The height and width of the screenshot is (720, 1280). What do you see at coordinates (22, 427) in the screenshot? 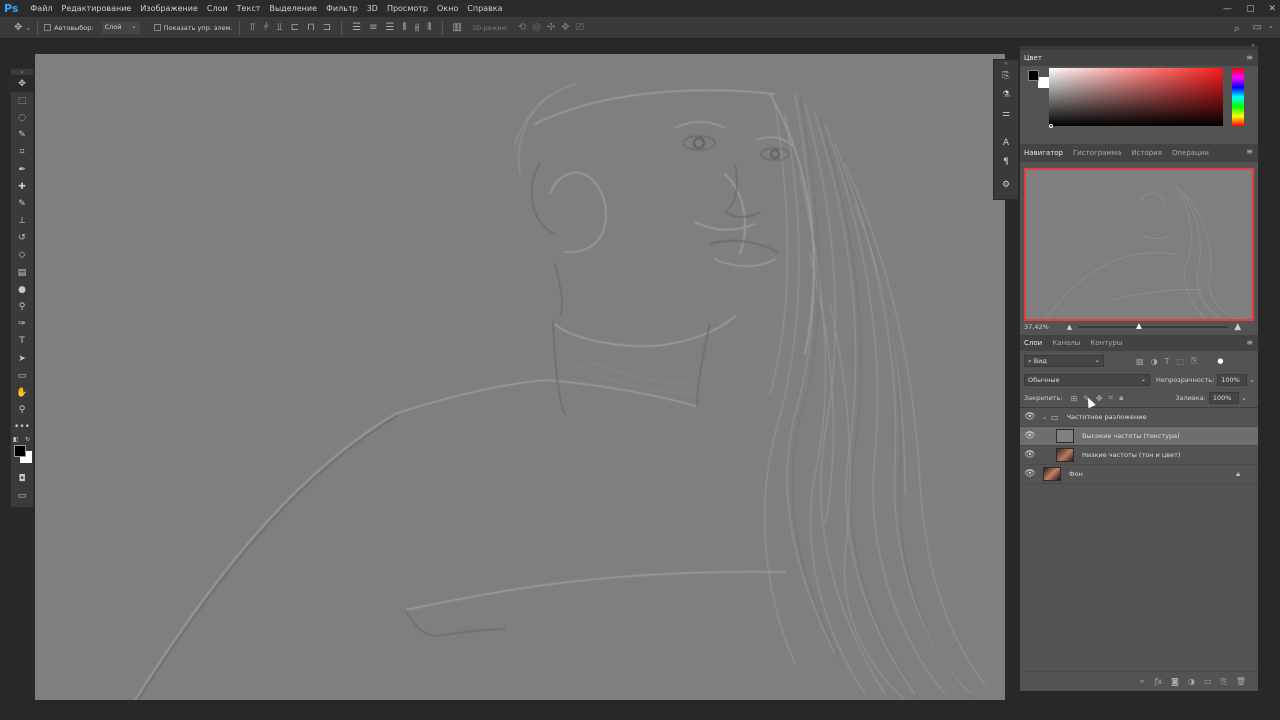
I see `more-tools-icon: •••` at bounding box center [22, 427].